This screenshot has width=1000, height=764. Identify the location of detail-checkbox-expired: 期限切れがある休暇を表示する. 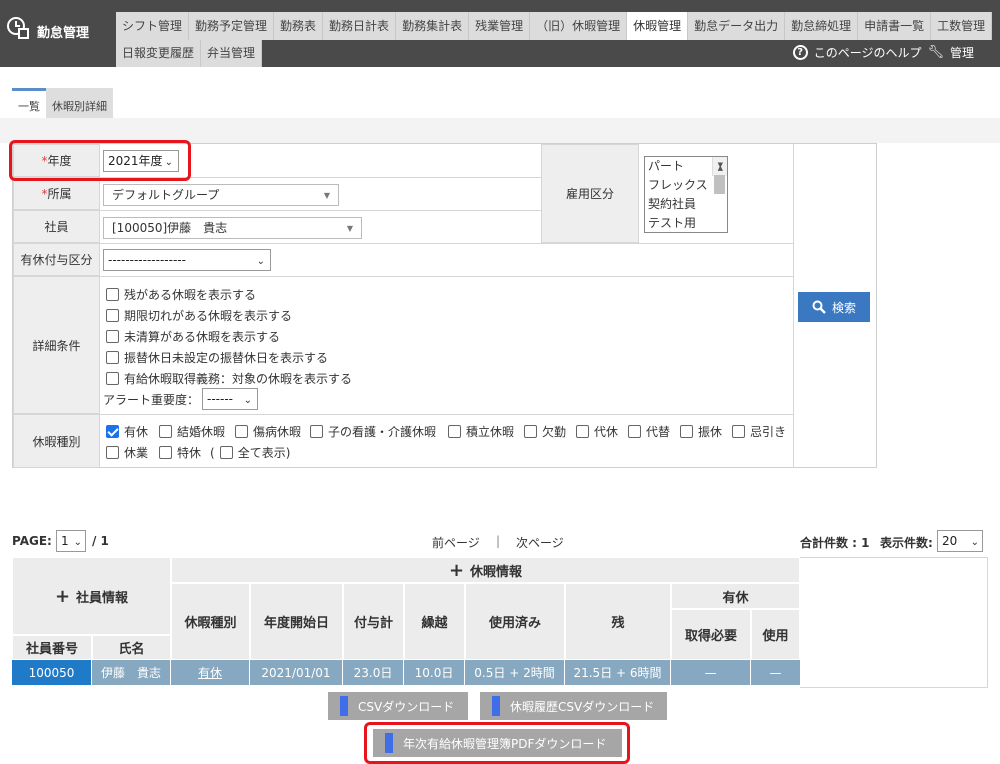
(199, 315).